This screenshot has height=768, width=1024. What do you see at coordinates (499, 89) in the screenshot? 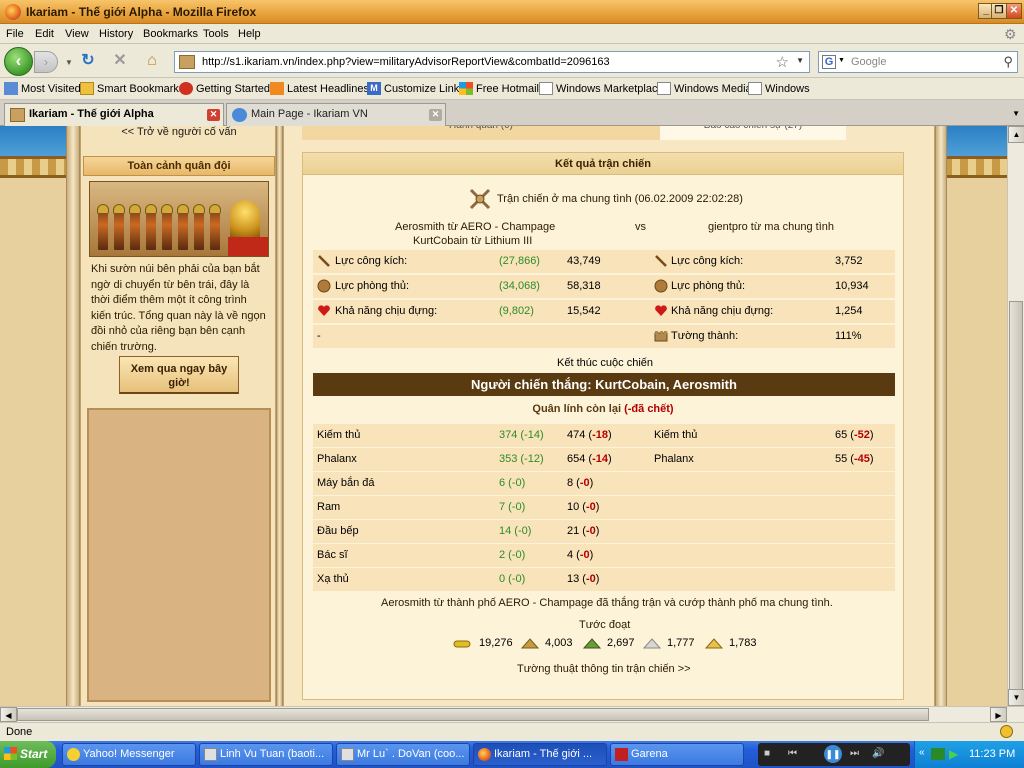
I see `bookmark-free-hotmail: Free Hotmail` at bounding box center [499, 89].